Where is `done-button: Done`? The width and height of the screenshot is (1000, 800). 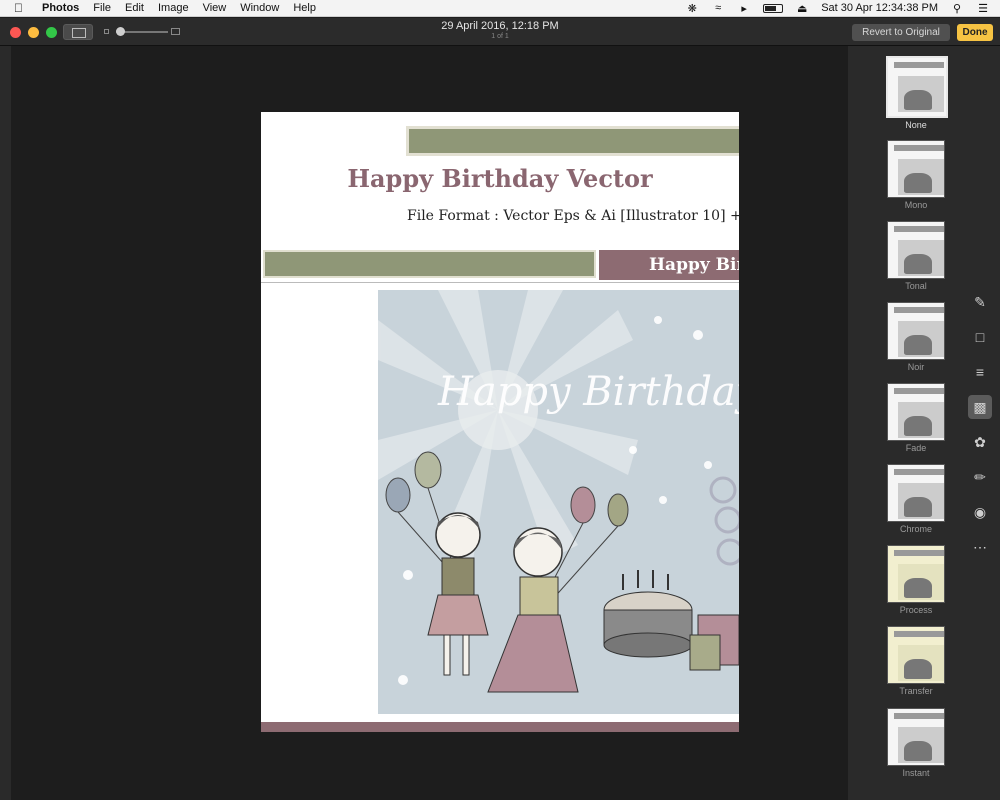
done-button: Done is located at coordinates (975, 32).